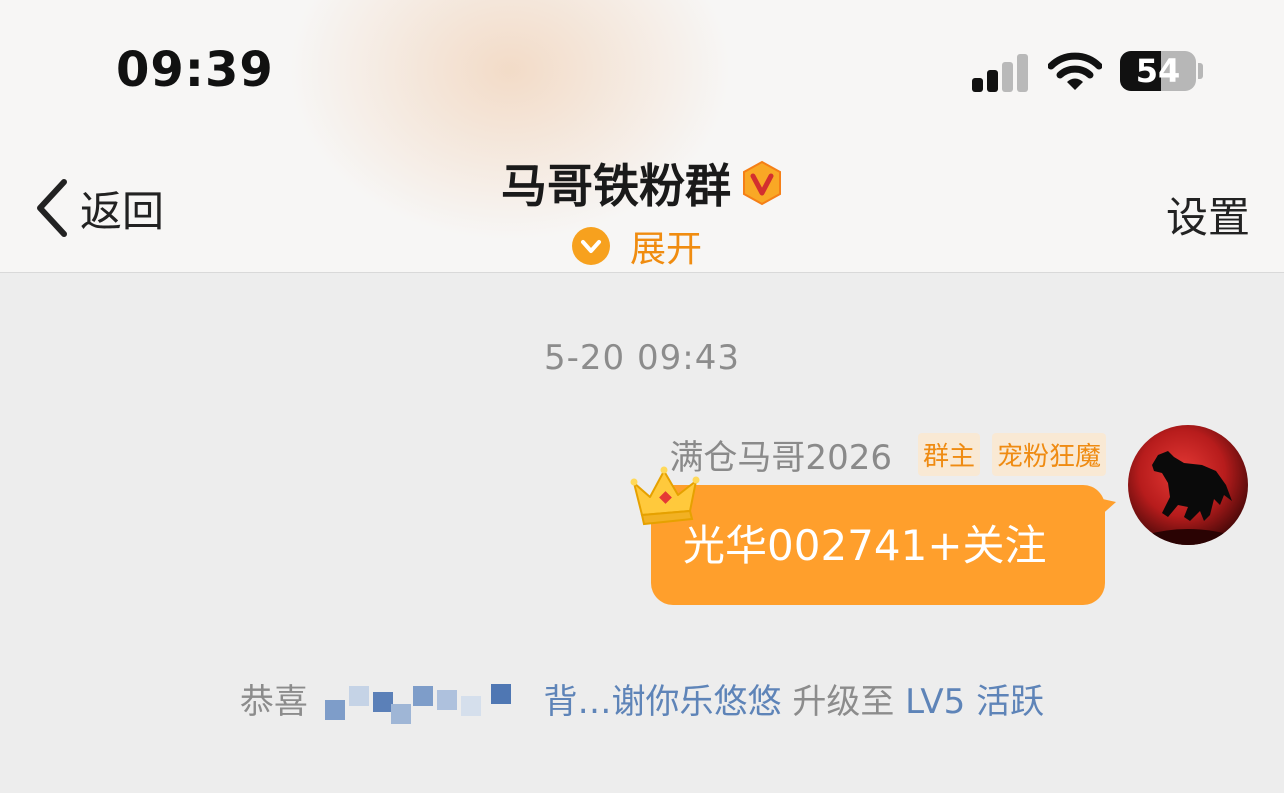 The width and height of the screenshot is (1284, 793). I want to click on message-bubble: 光华002741+关注, so click(878, 545).